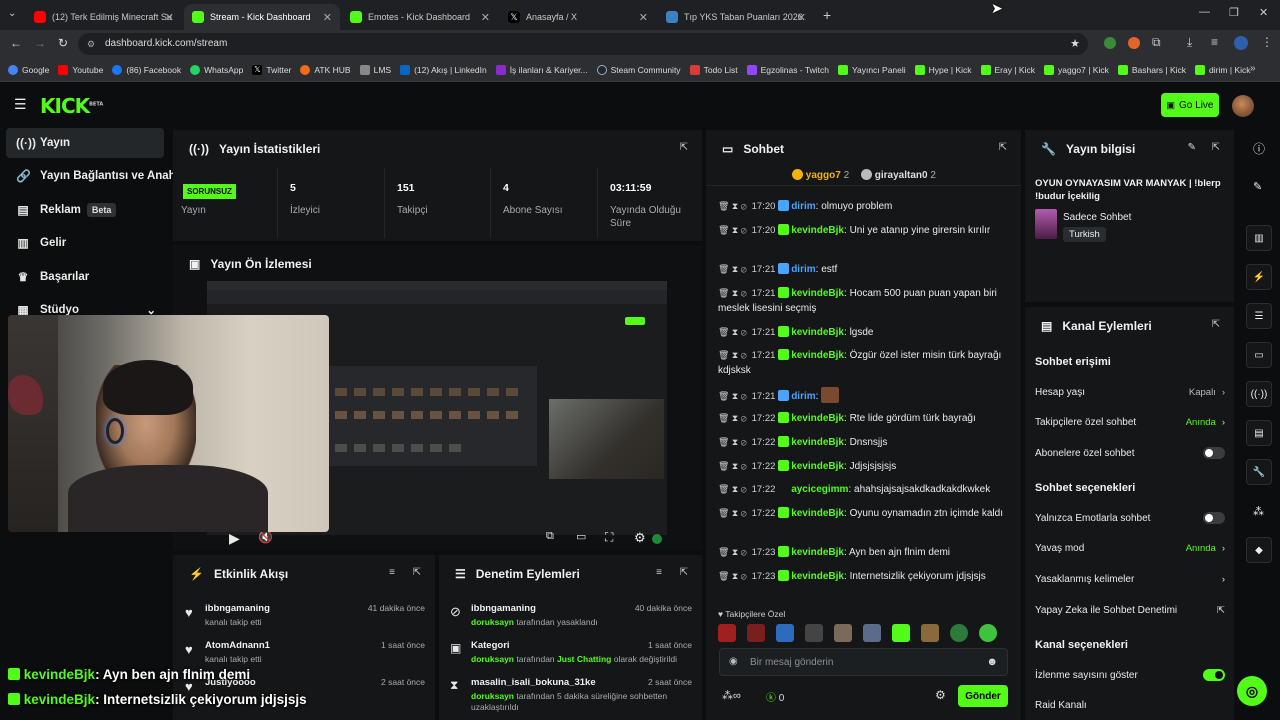  Describe the element at coordinates (265, 537) in the screenshot. I see `mute-icon: 🔇` at that location.